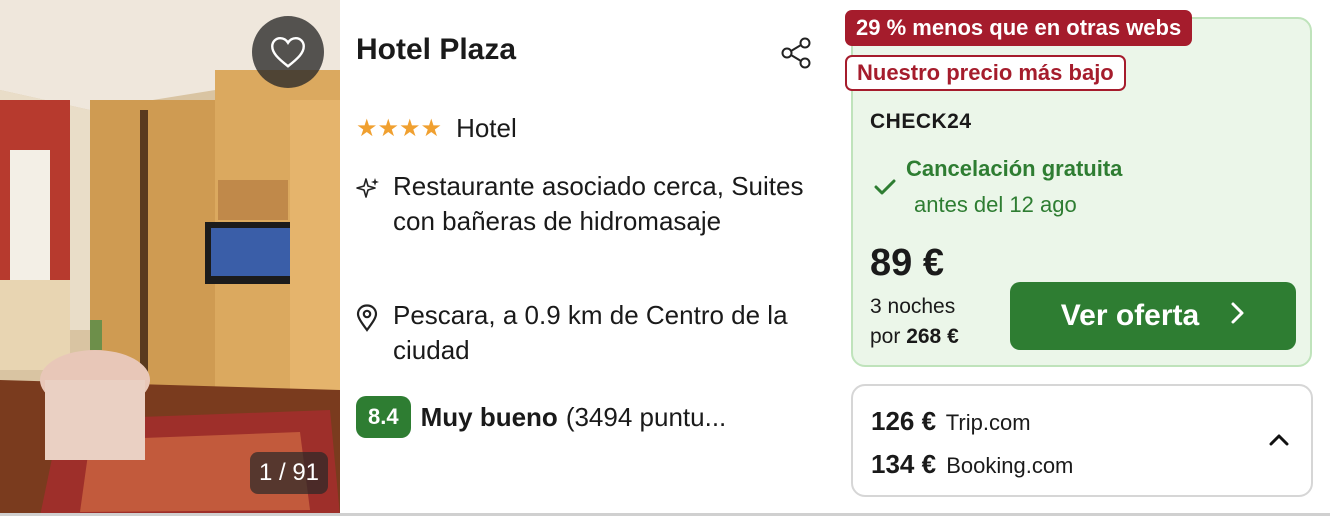 This screenshot has width=1330, height=516. Describe the element at coordinates (1130, 315) in the screenshot. I see `view-offer-label: Ver oferta` at that location.